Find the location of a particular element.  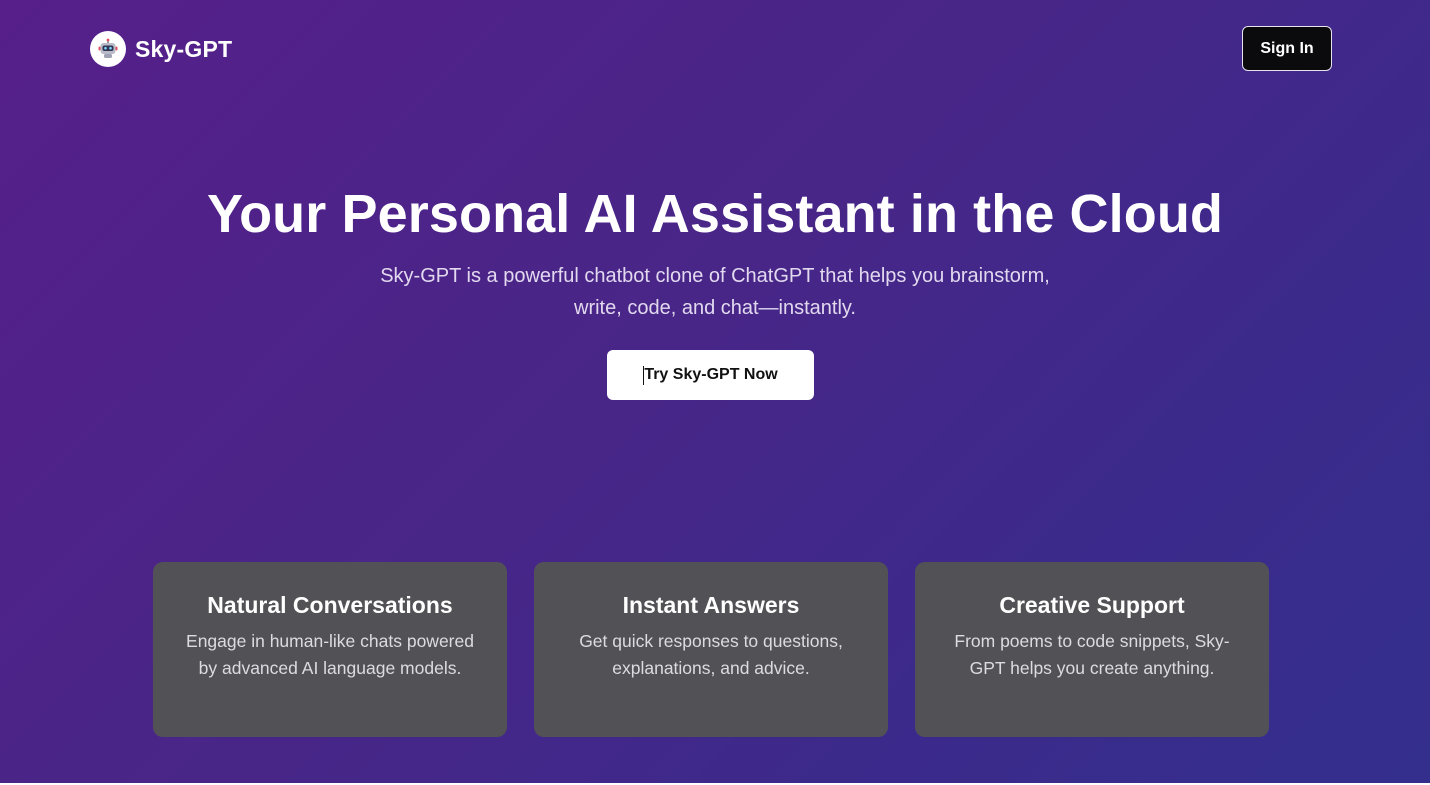

brand: Sky-GPT is located at coordinates (161, 49).